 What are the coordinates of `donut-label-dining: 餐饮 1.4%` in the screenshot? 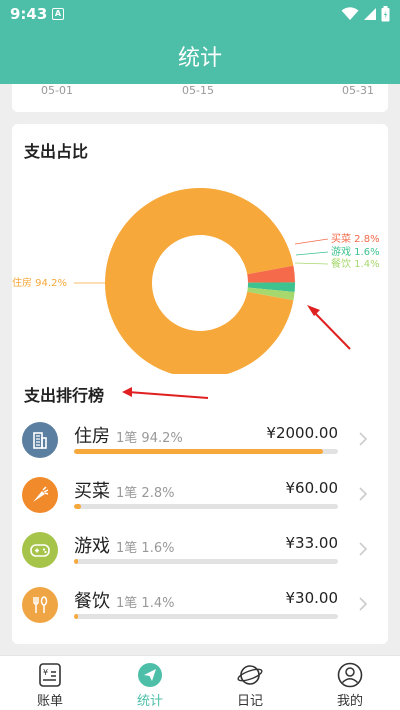 It's located at (355, 263).